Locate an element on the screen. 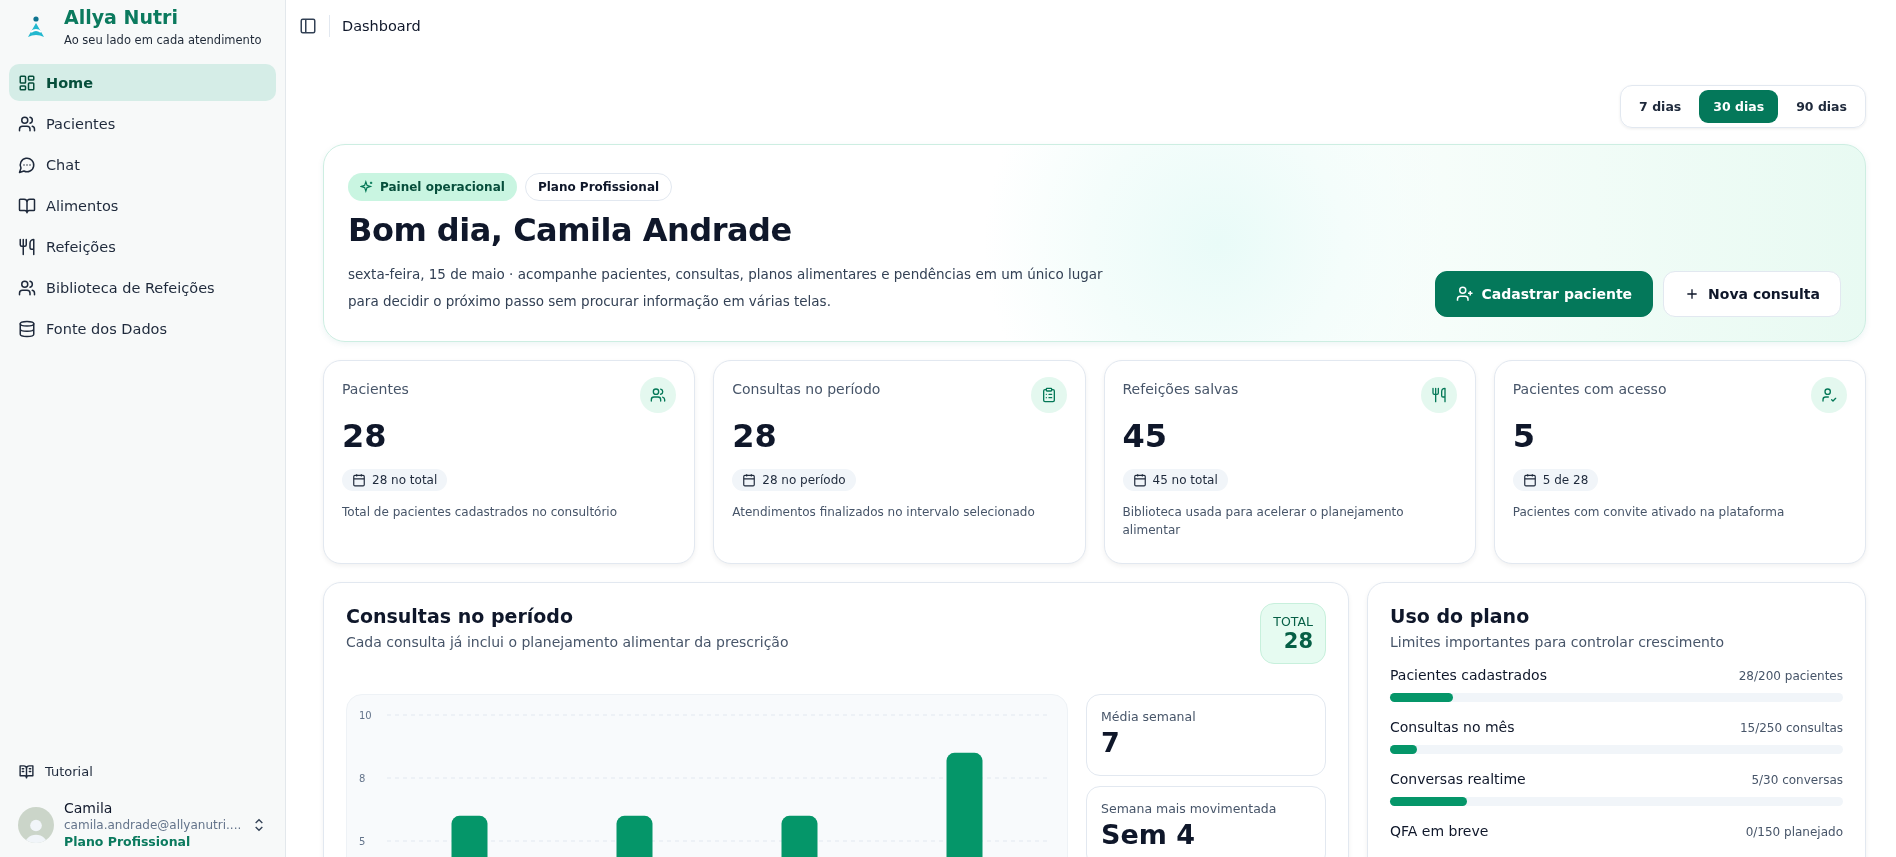 The height and width of the screenshot is (857, 1896). greeting-heading: Bom dia, Camila Andrade is located at coordinates (570, 230).